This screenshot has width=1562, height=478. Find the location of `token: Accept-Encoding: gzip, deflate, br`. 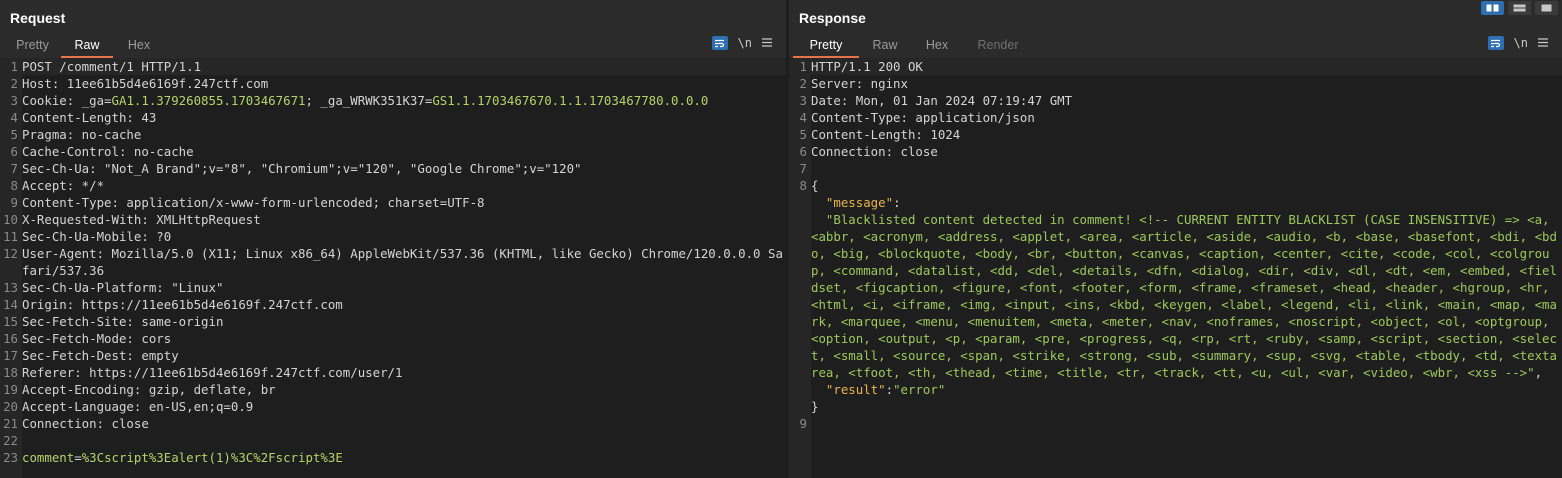

token: Accept-Encoding: gzip, deflate, br is located at coordinates (149, 389).